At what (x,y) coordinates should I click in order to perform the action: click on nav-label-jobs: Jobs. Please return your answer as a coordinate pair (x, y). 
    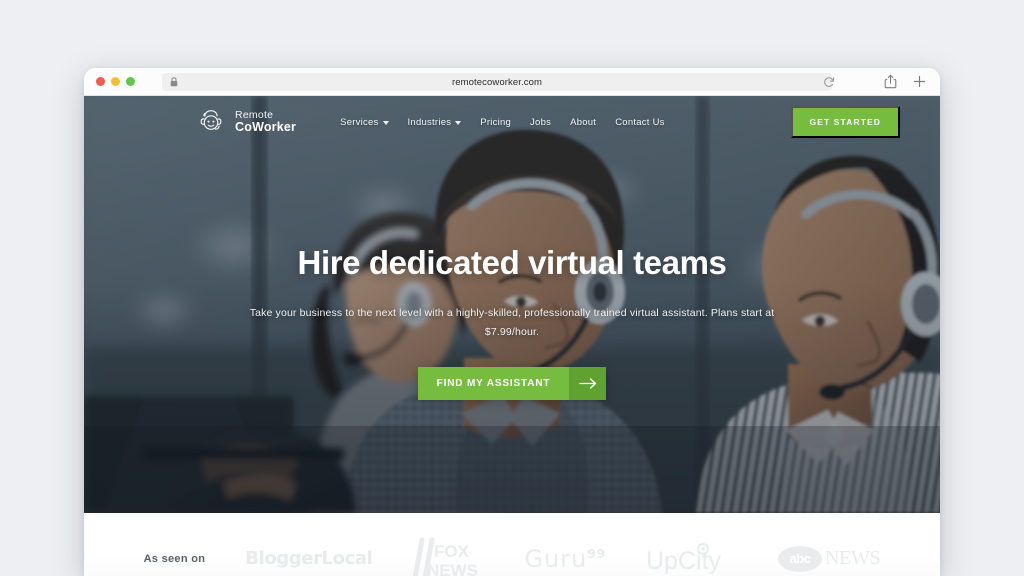
    Looking at the image, I should click on (541, 122).